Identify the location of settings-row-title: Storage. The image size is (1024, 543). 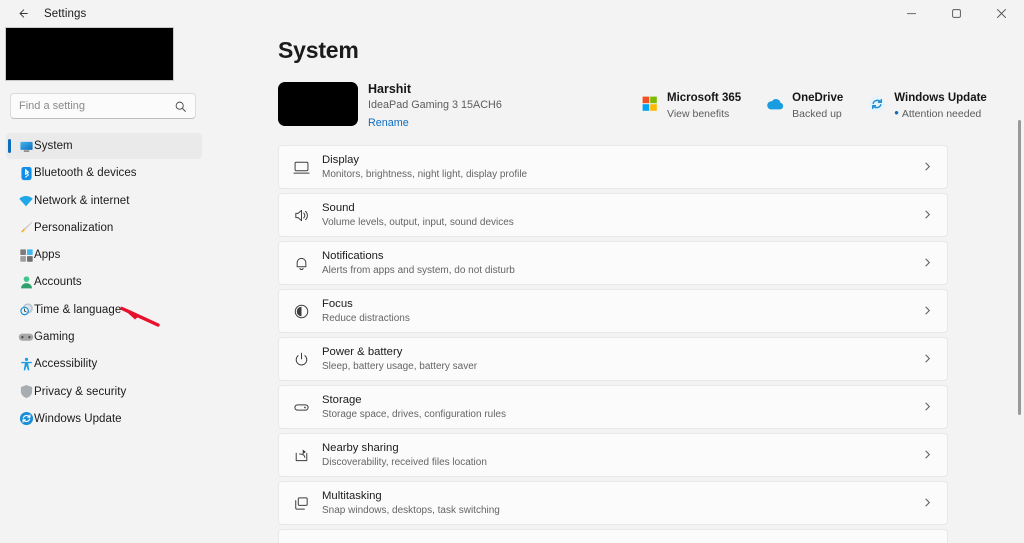
(342, 400).